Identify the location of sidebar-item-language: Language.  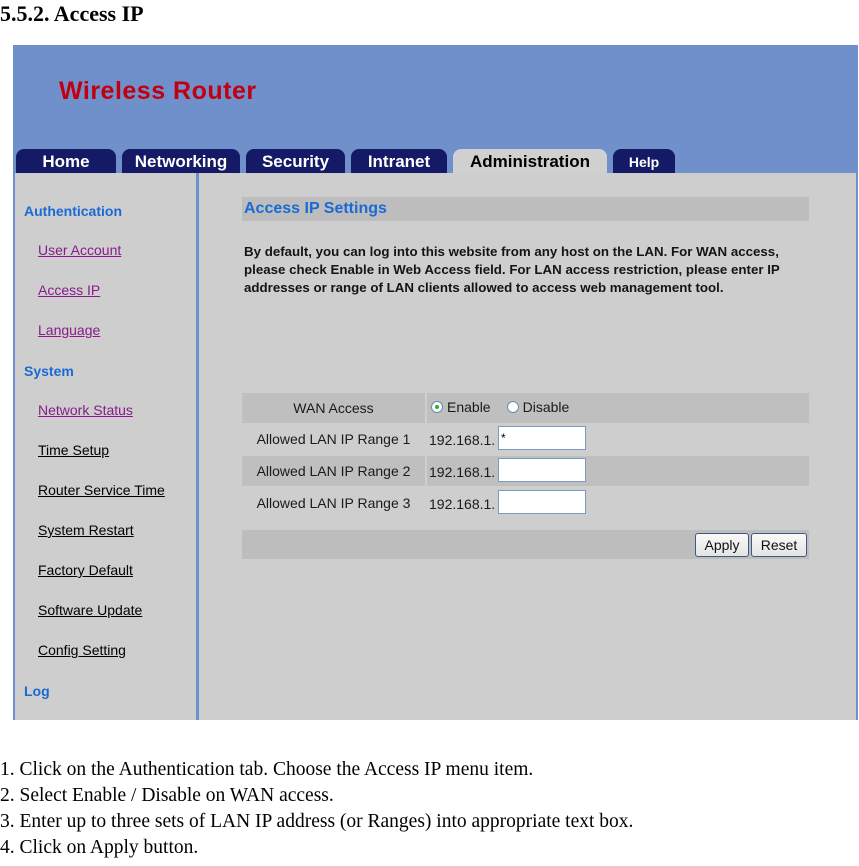
(69, 330).